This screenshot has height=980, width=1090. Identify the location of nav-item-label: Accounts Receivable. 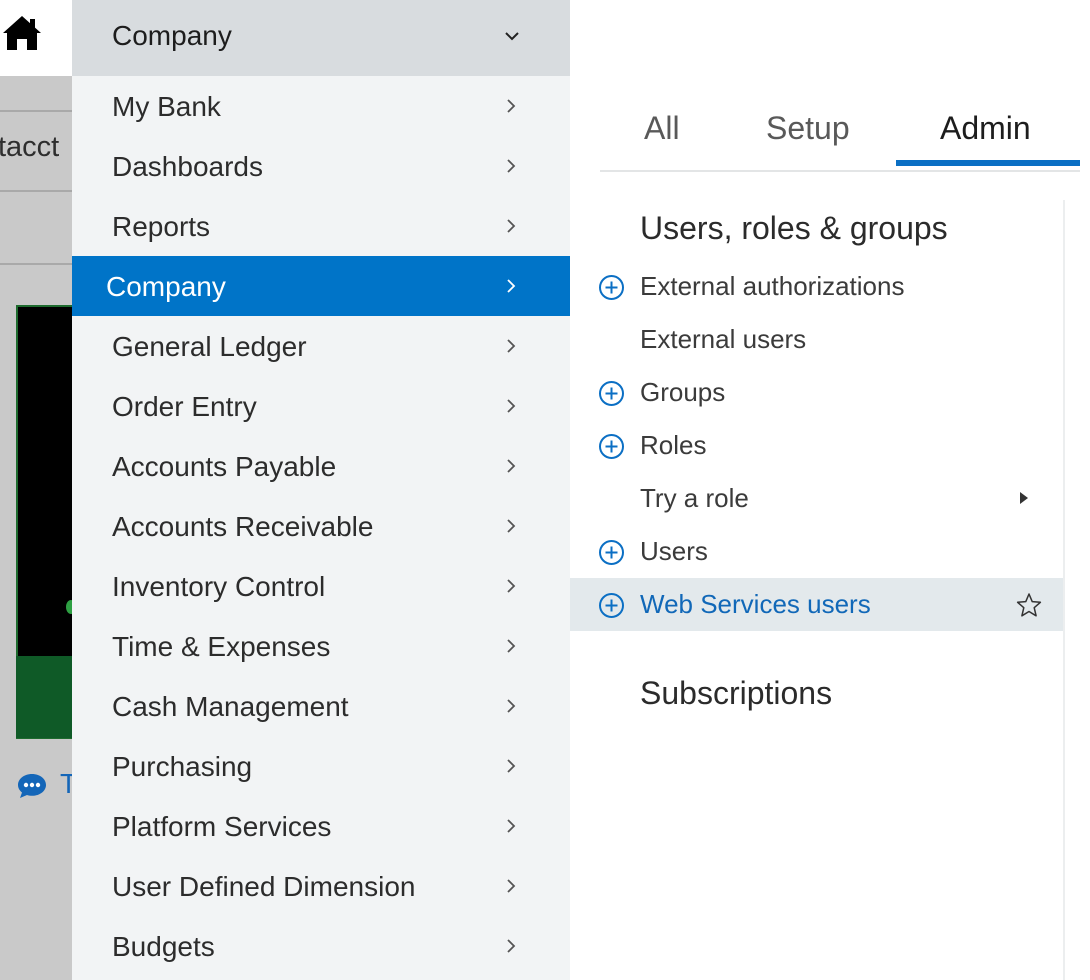
(243, 526).